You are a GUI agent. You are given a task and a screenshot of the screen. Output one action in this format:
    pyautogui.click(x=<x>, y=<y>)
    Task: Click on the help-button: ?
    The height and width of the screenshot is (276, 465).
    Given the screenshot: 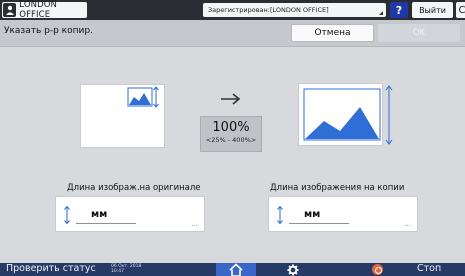 What is the action you would take?
    pyautogui.click(x=399, y=10)
    